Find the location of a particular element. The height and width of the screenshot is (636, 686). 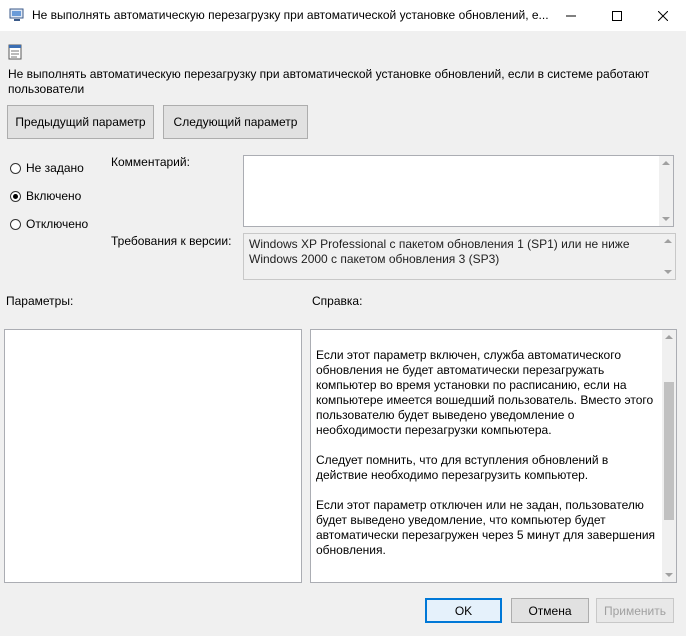

radio-disabled: Отключено is located at coordinates (49, 224).